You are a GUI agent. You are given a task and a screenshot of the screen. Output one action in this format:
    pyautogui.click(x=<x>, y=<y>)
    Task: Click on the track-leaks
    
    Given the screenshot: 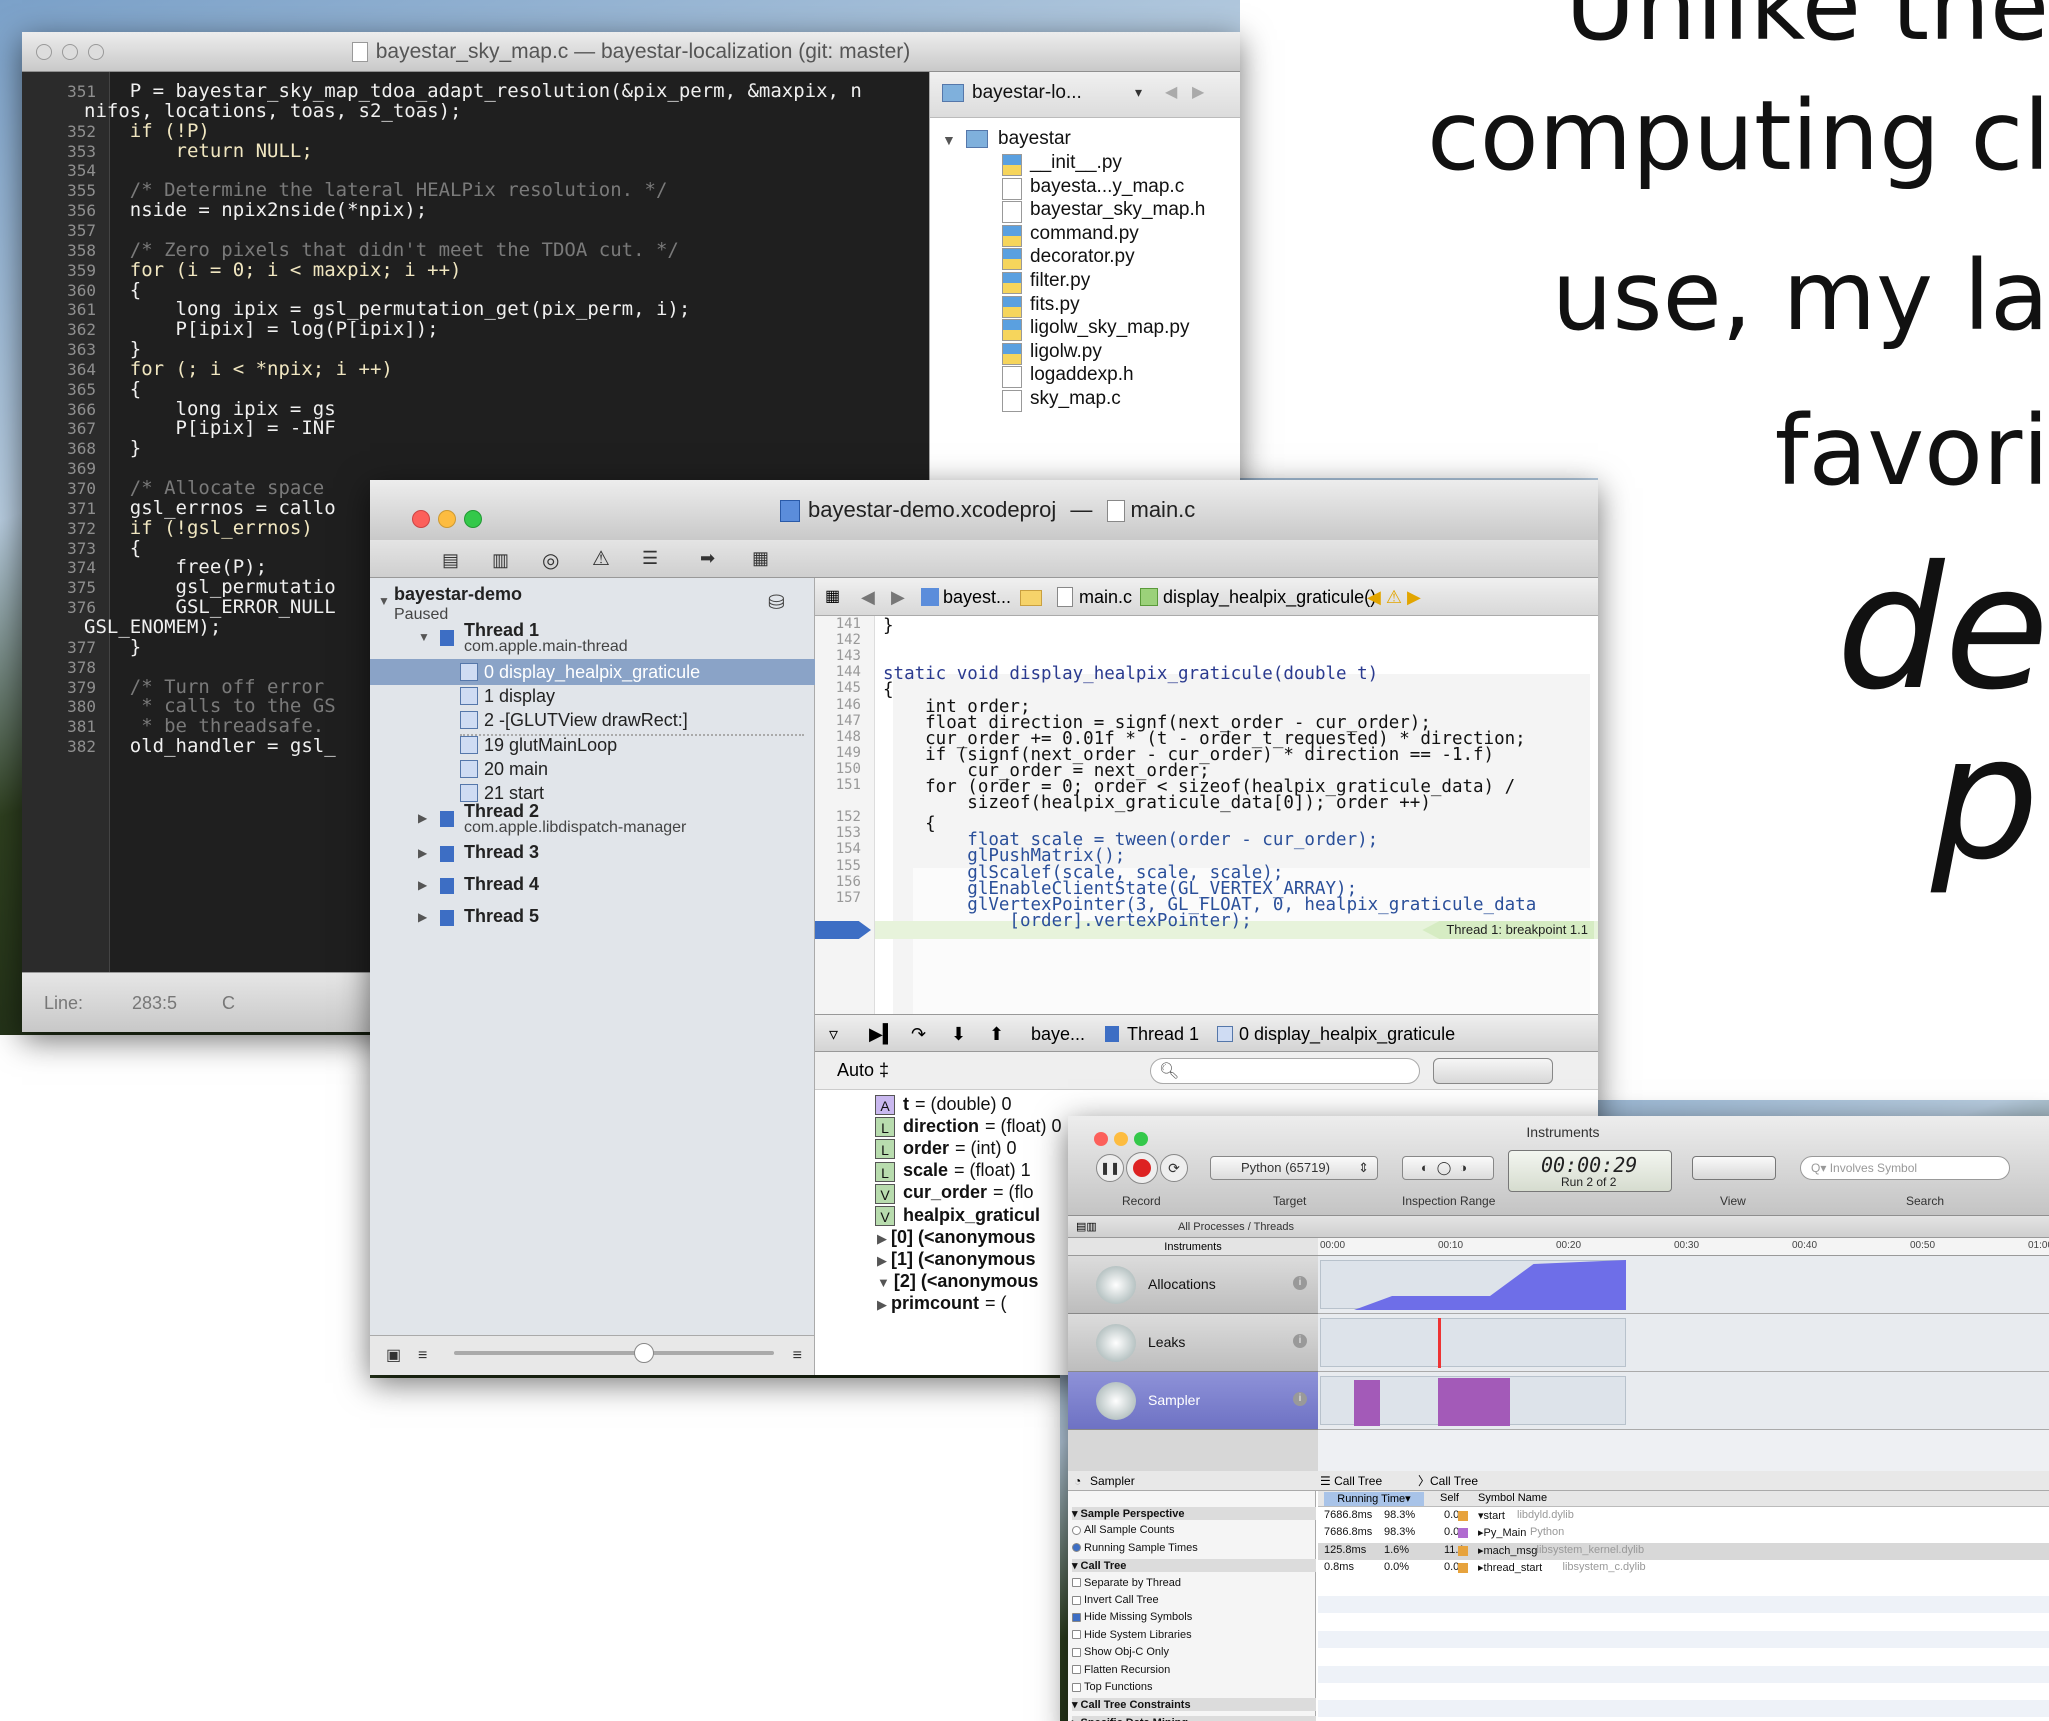 What is the action you would take?
    pyautogui.click(x=1683, y=1343)
    